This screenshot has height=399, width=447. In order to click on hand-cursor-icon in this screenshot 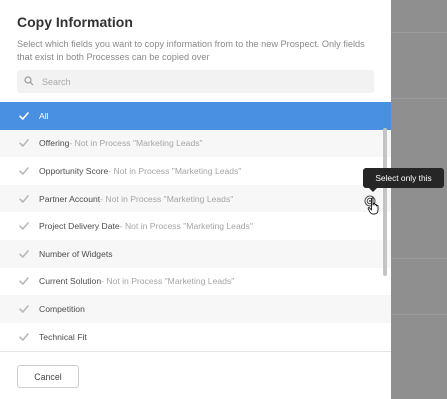, I will do `click(374, 206)`.